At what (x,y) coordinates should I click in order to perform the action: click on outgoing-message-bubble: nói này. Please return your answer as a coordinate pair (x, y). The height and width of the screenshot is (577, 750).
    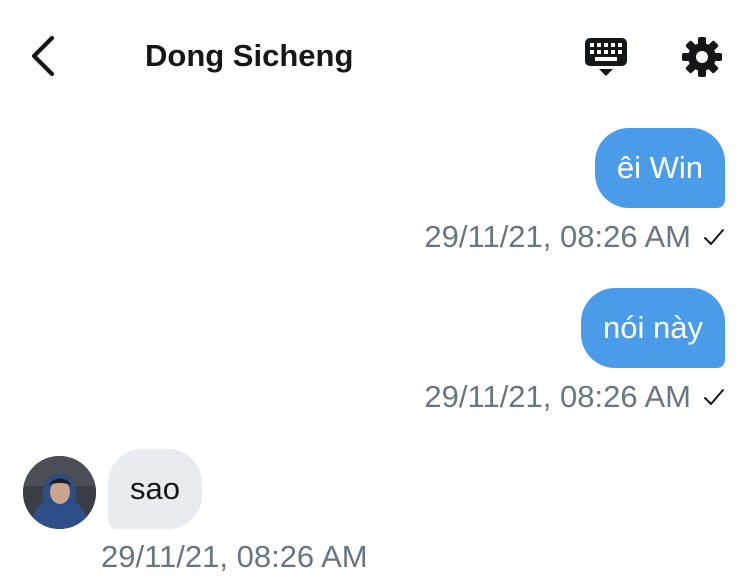
    Looking at the image, I should click on (653, 328).